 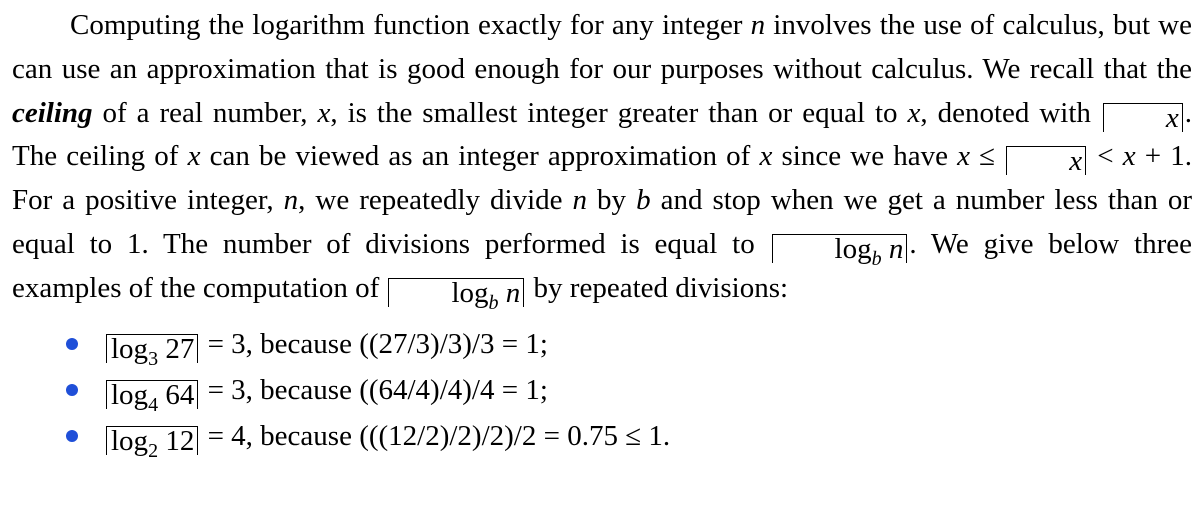 I want to click on list-item: log3 27 = 3, because ((27/3)/3)/3 = 1;, so click(x=602, y=345).